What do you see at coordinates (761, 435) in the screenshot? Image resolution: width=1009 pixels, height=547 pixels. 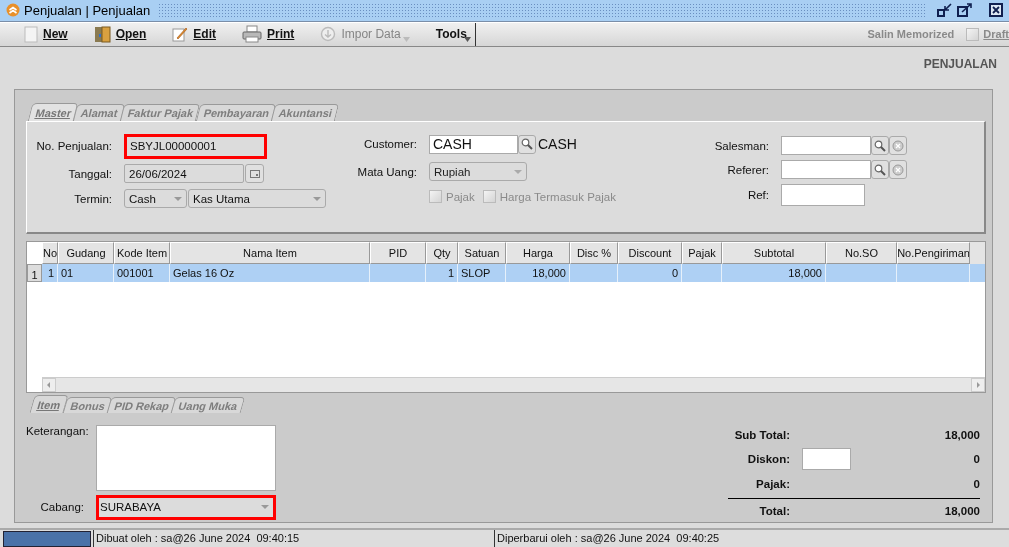 I see `total-label: Sub Total:` at bounding box center [761, 435].